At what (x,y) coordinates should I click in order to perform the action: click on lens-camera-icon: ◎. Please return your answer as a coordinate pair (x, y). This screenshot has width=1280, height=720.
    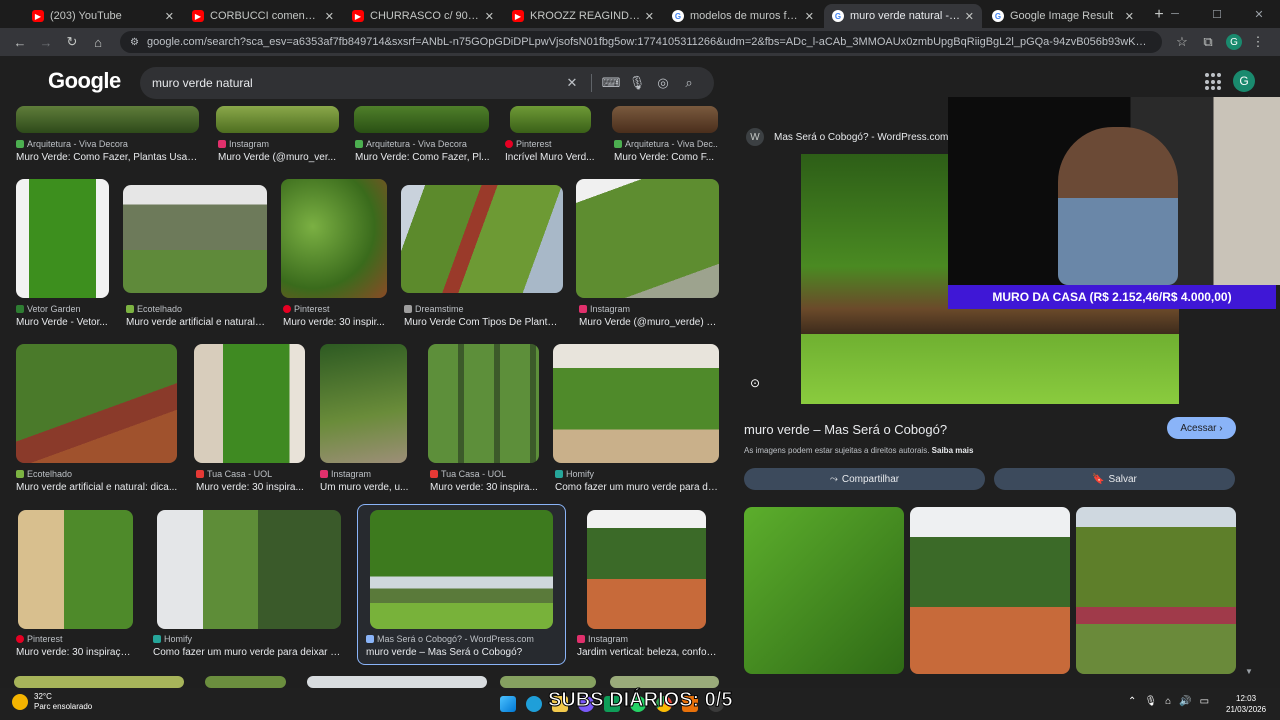
    Looking at the image, I should click on (663, 83).